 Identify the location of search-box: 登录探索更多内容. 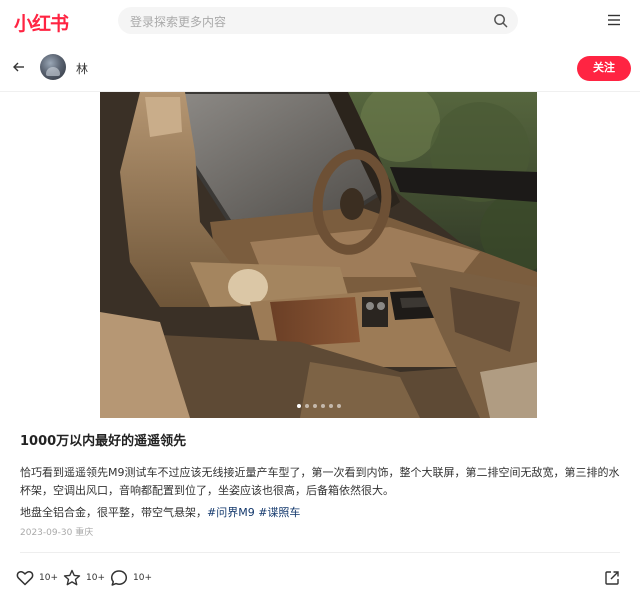
(318, 20).